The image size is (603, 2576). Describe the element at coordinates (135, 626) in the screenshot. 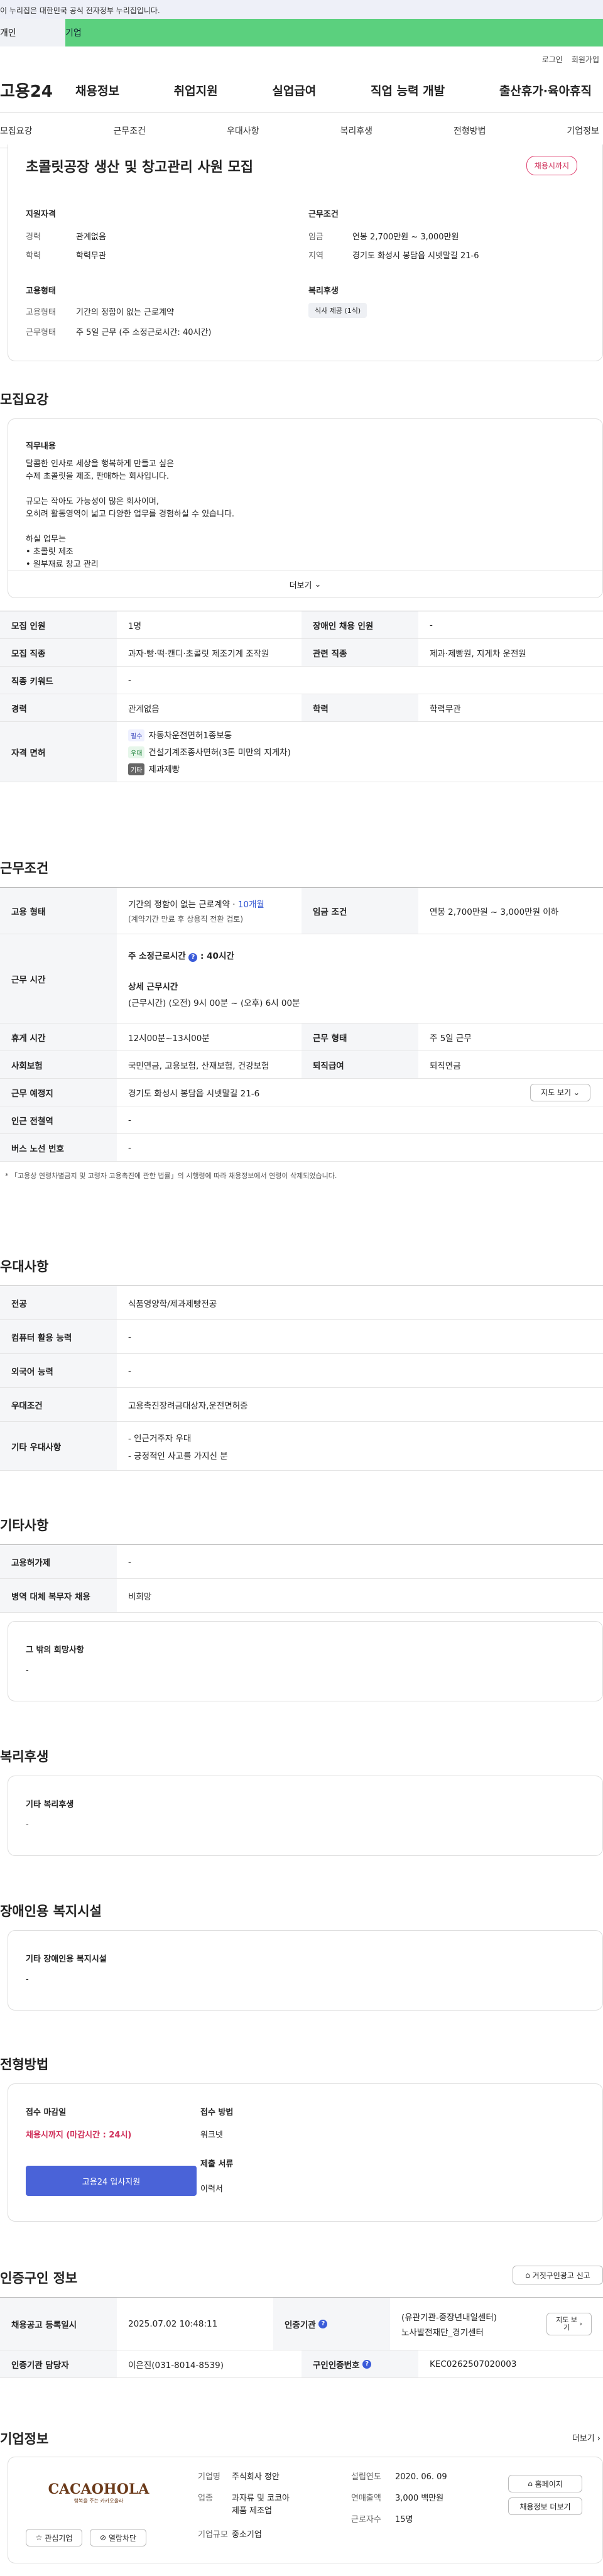

I see `headcount-value: 1명` at that location.